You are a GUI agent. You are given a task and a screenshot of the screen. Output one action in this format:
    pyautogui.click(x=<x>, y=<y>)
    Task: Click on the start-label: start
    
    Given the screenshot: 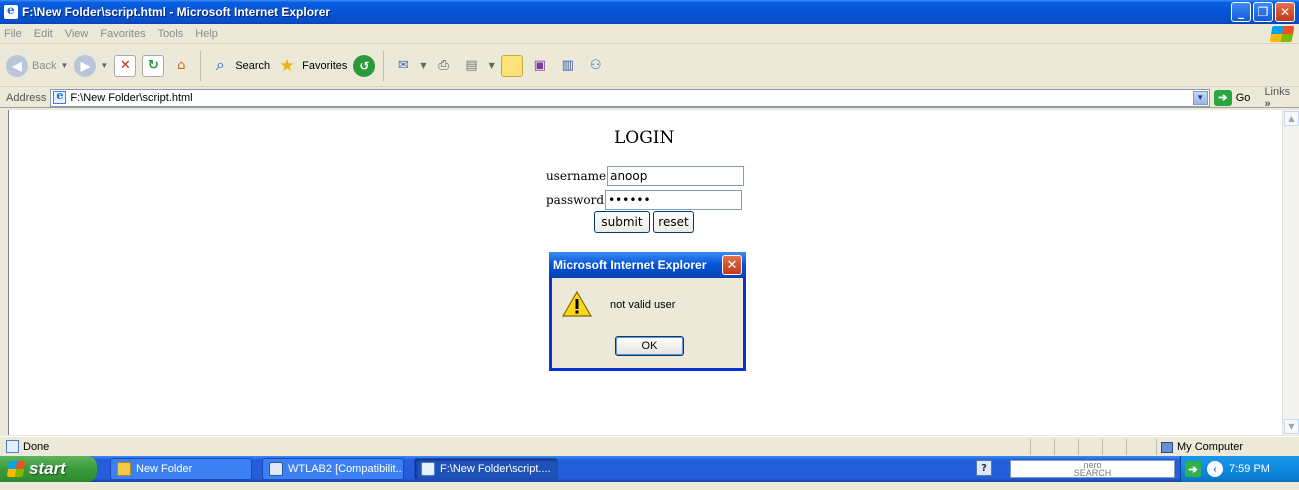 What is the action you would take?
    pyautogui.click(x=47, y=468)
    